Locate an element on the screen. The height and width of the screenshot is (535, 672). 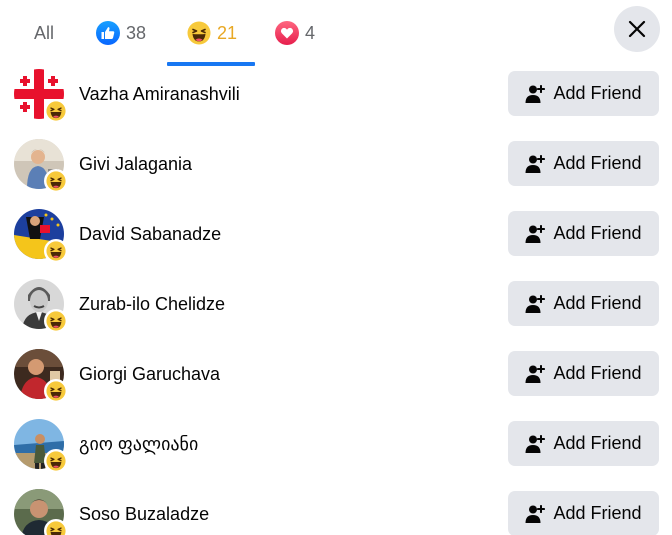
close-icon is located at coordinates (637, 29).